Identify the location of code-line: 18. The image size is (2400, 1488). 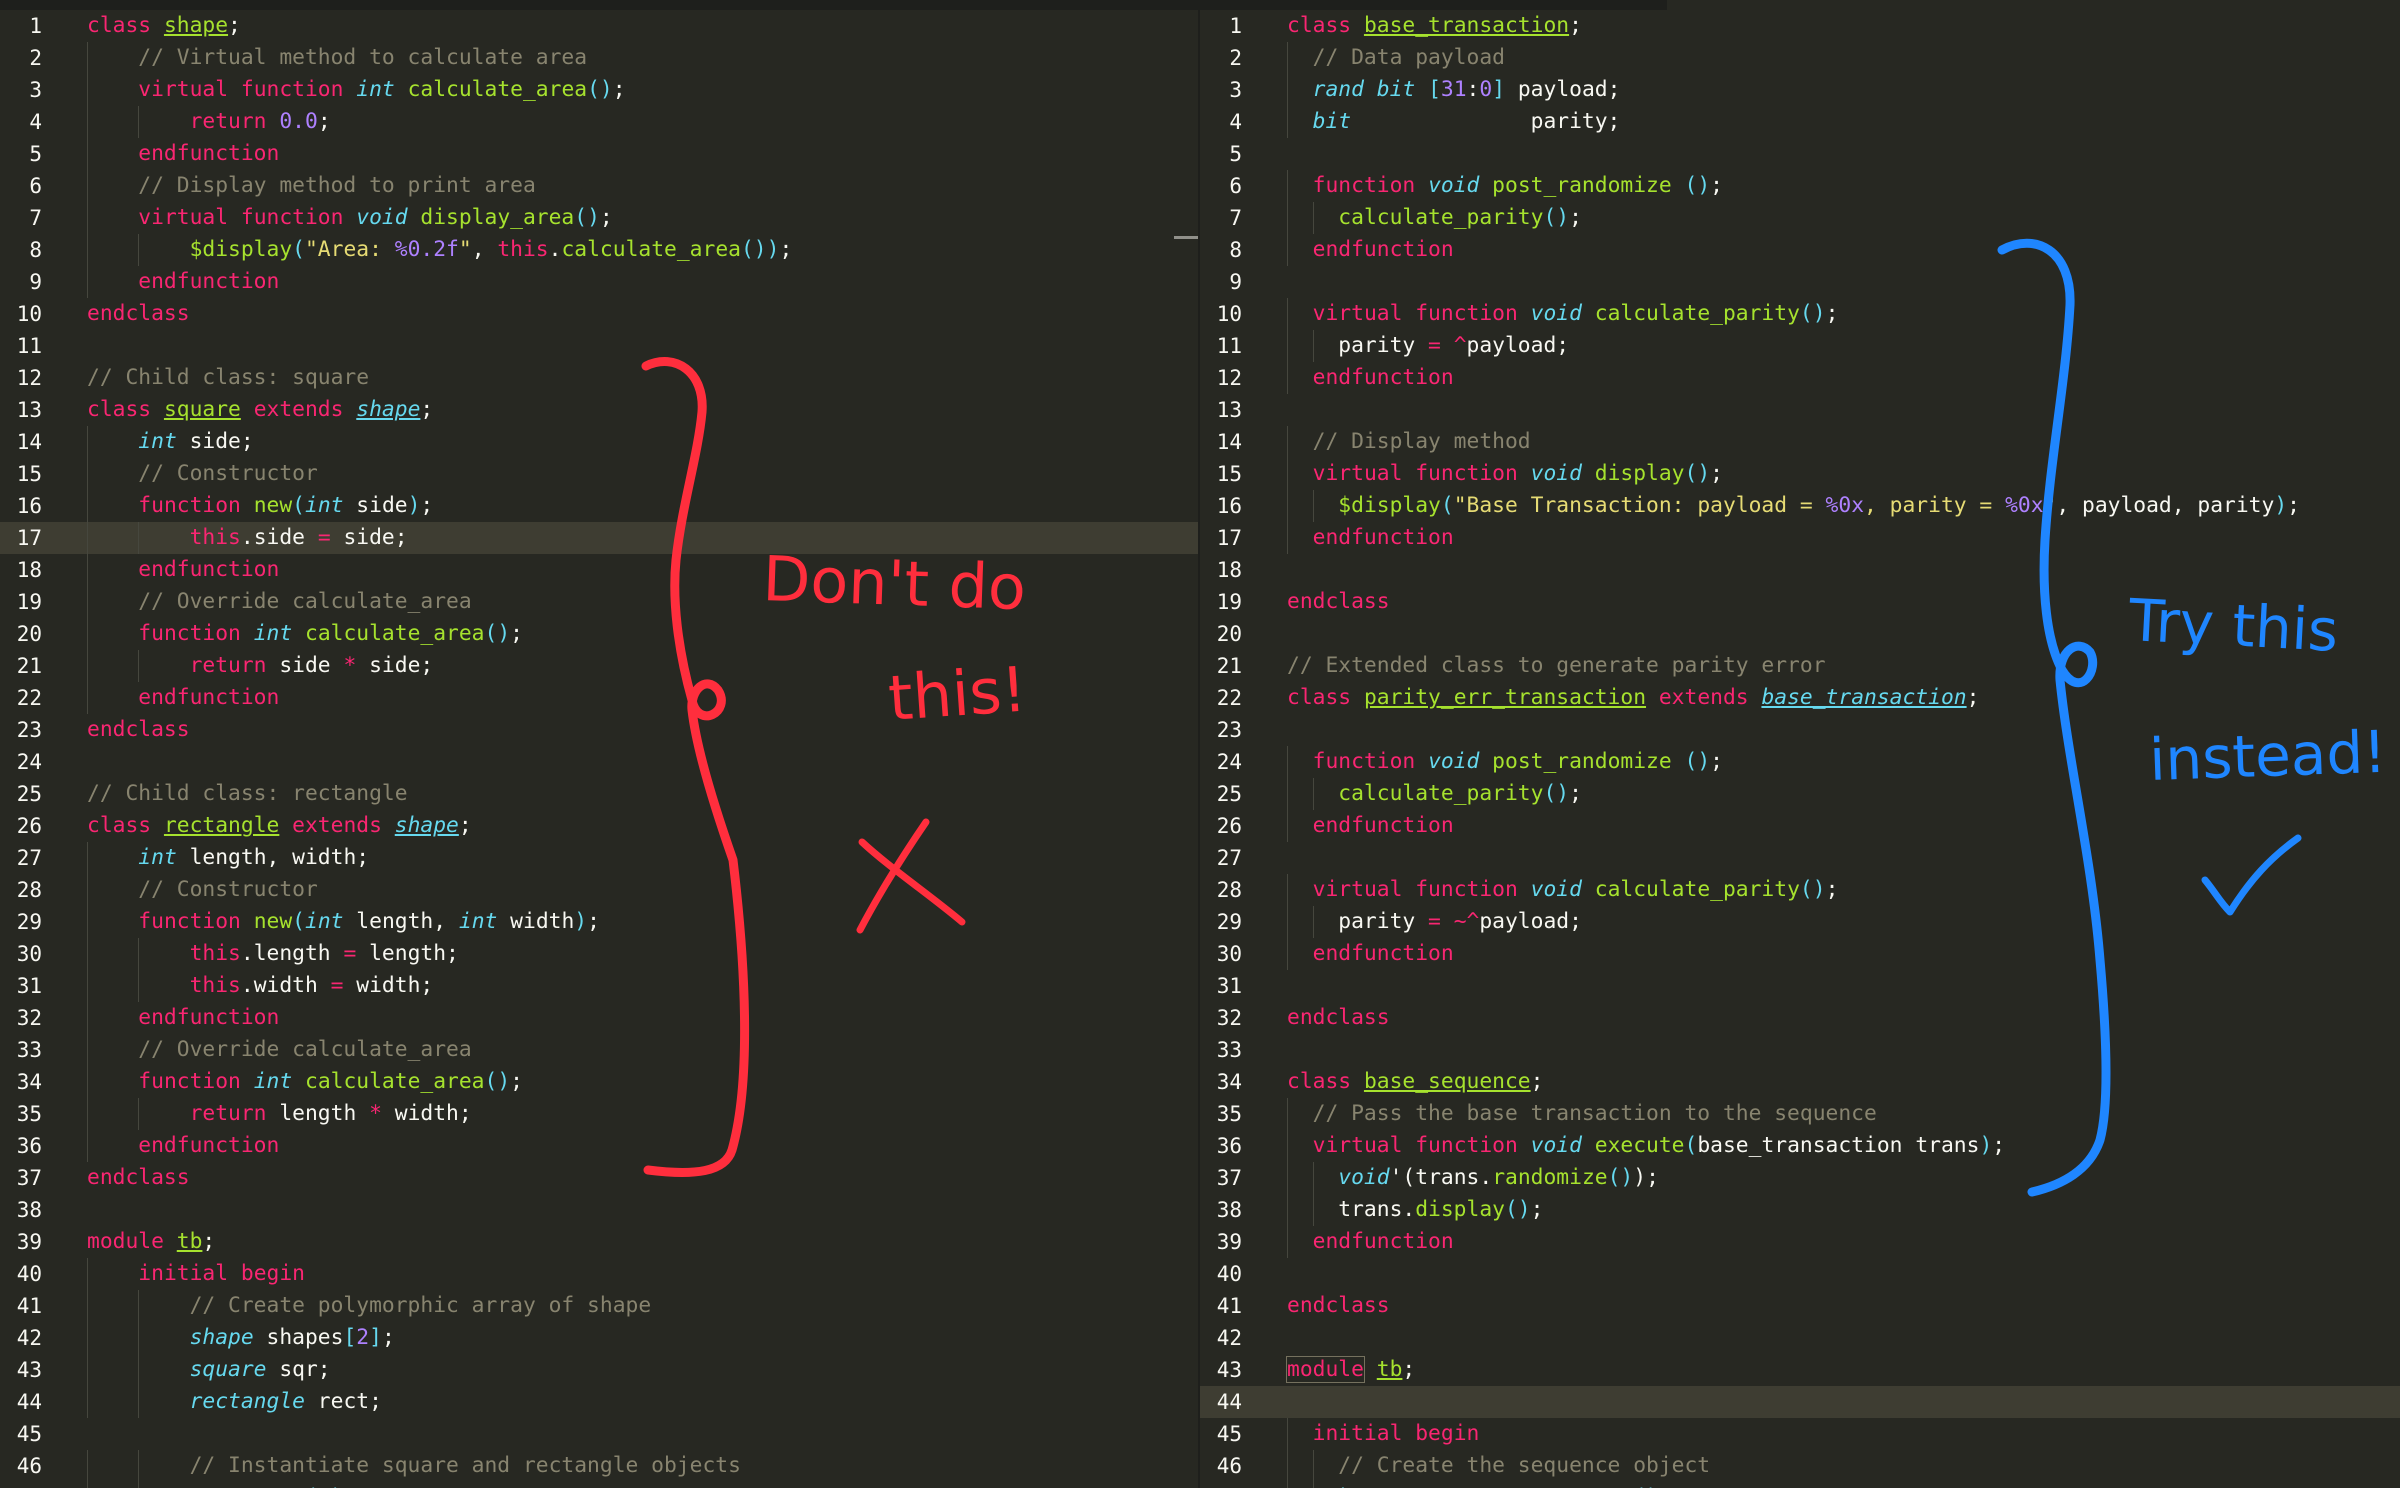
(1800, 570).